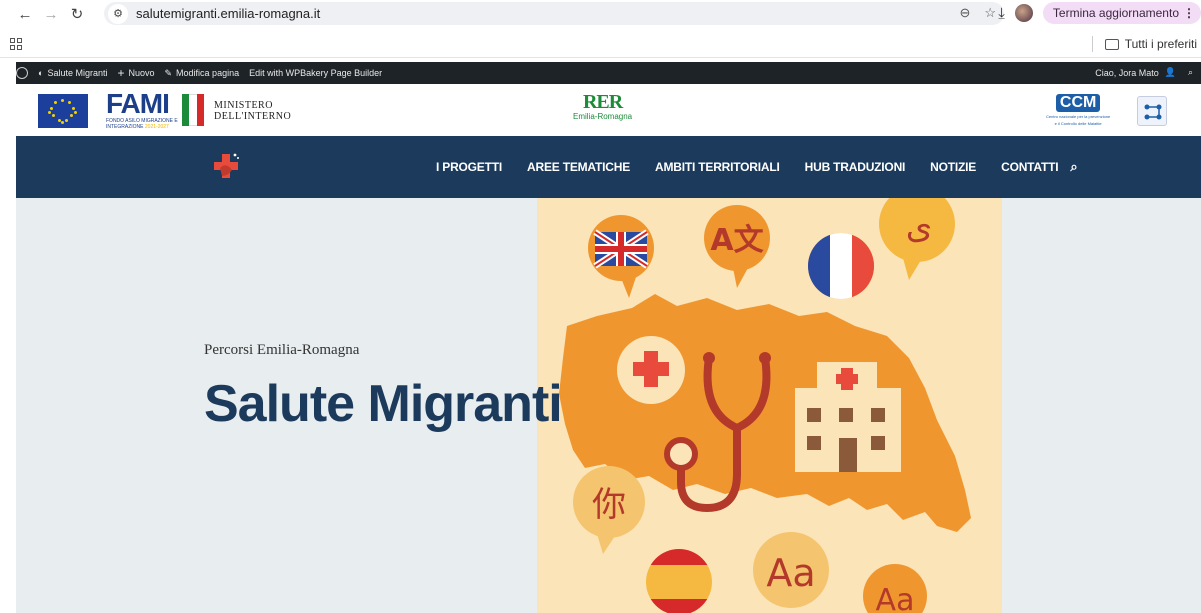 This screenshot has height=613, width=1201. I want to click on spain-flag-icon, so click(679, 581).